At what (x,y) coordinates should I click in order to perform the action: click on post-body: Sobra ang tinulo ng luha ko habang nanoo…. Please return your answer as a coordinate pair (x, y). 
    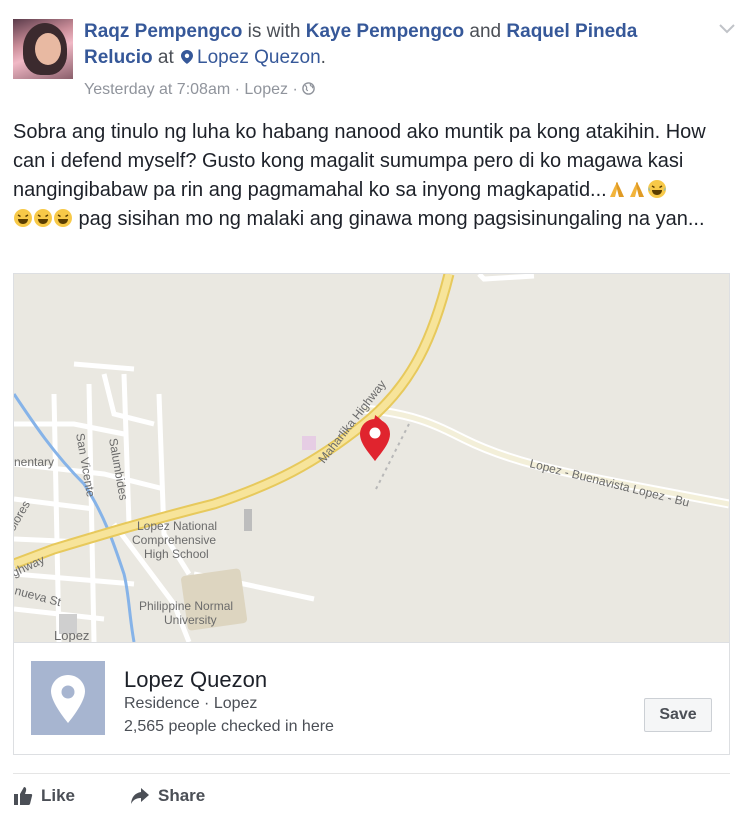
    Looking at the image, I should click on (374, 176).